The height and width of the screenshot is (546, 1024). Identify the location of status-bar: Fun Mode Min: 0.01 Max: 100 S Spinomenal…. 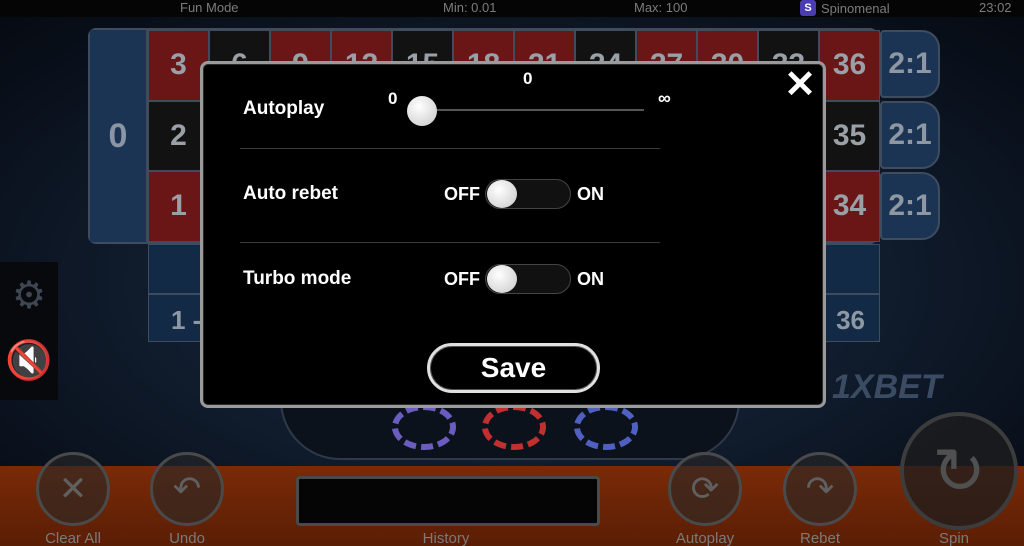
(512, 8).